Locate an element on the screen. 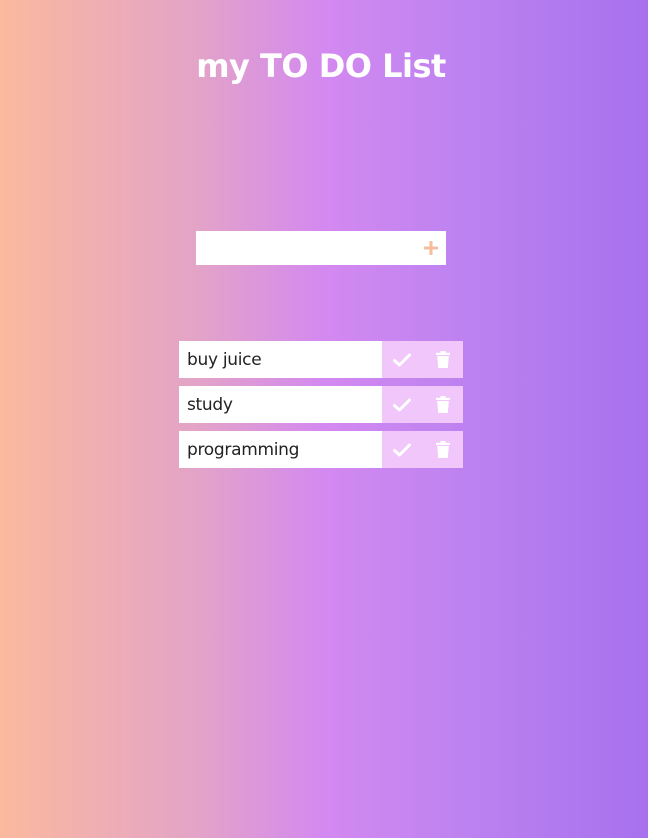 This screenshot has height=838, width=648. todo-input is located at coordinates (306, 248).